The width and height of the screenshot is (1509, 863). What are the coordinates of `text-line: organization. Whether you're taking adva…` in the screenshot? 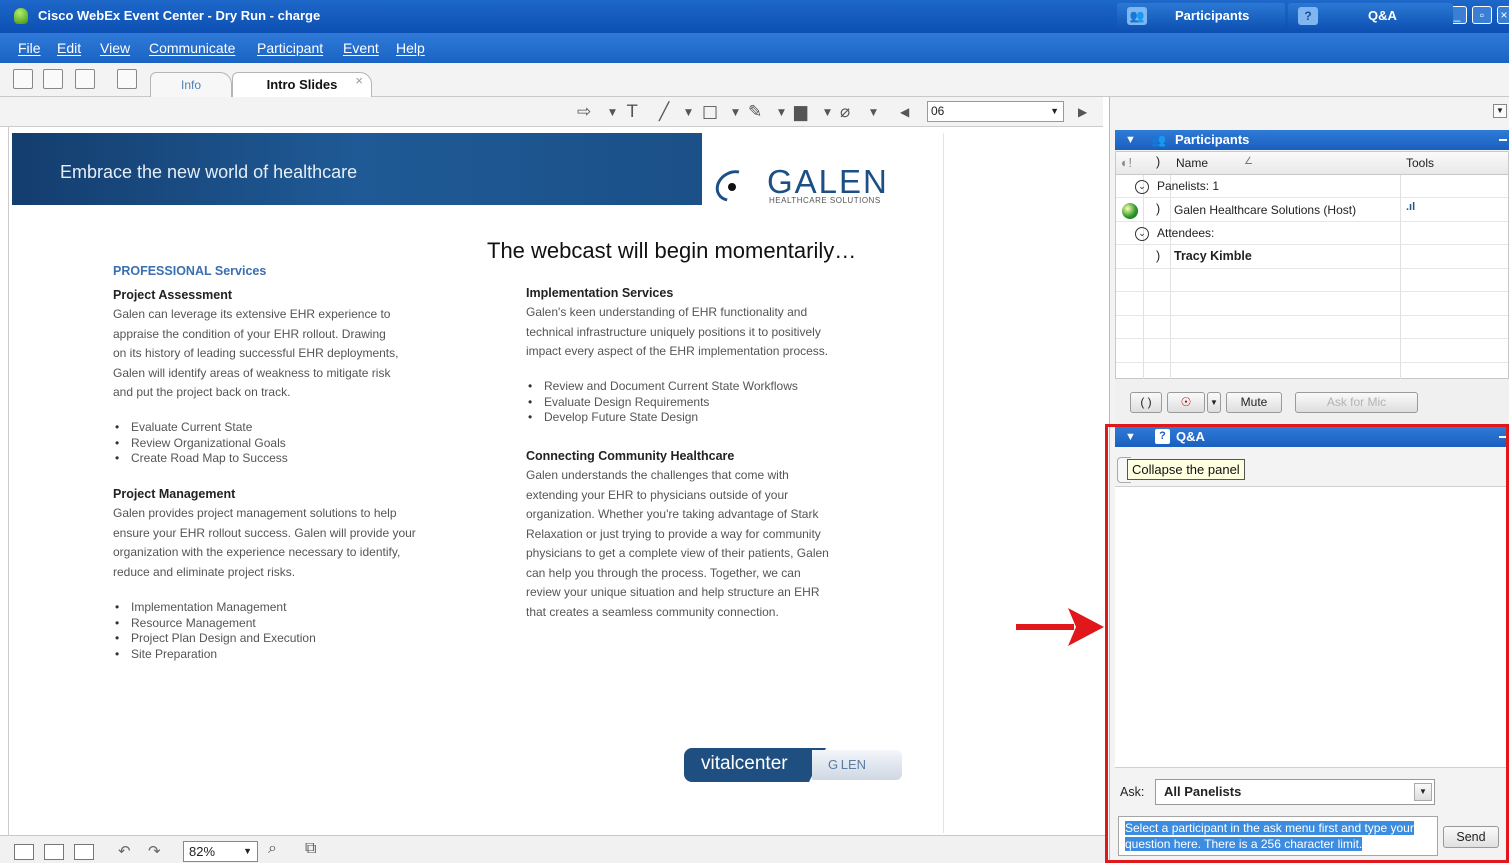 It's located at (672, 514).